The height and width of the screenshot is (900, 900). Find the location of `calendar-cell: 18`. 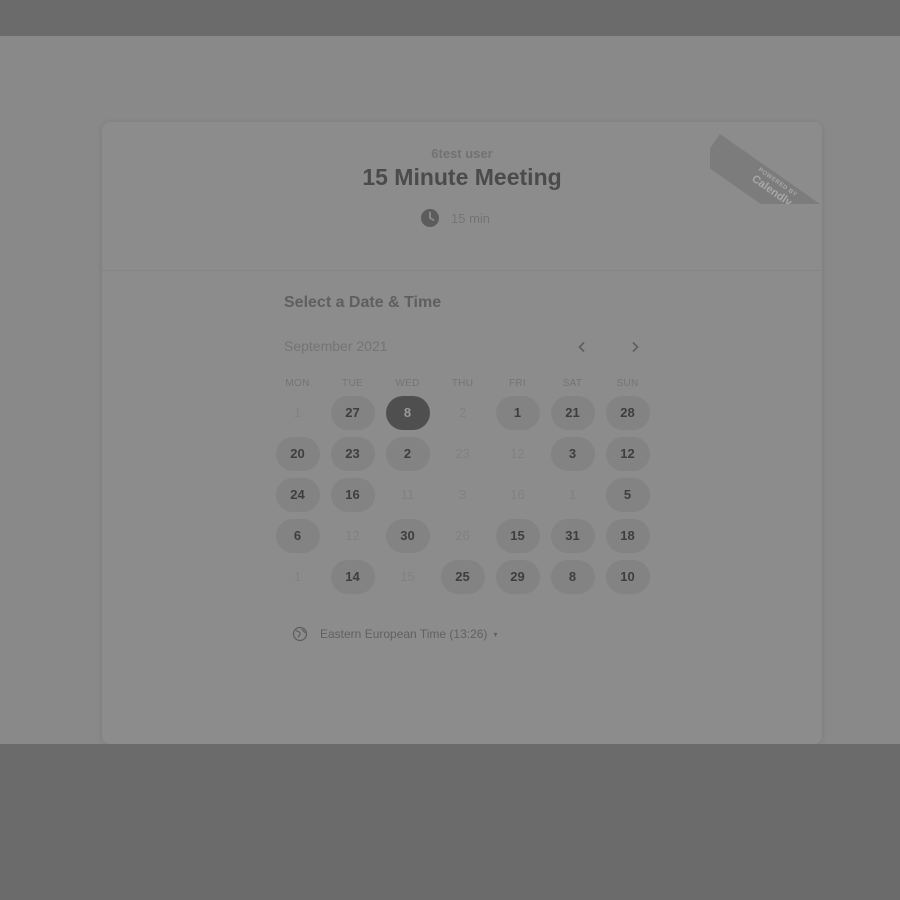

calendar-cell: 18 is located at coordinates (627, 535).